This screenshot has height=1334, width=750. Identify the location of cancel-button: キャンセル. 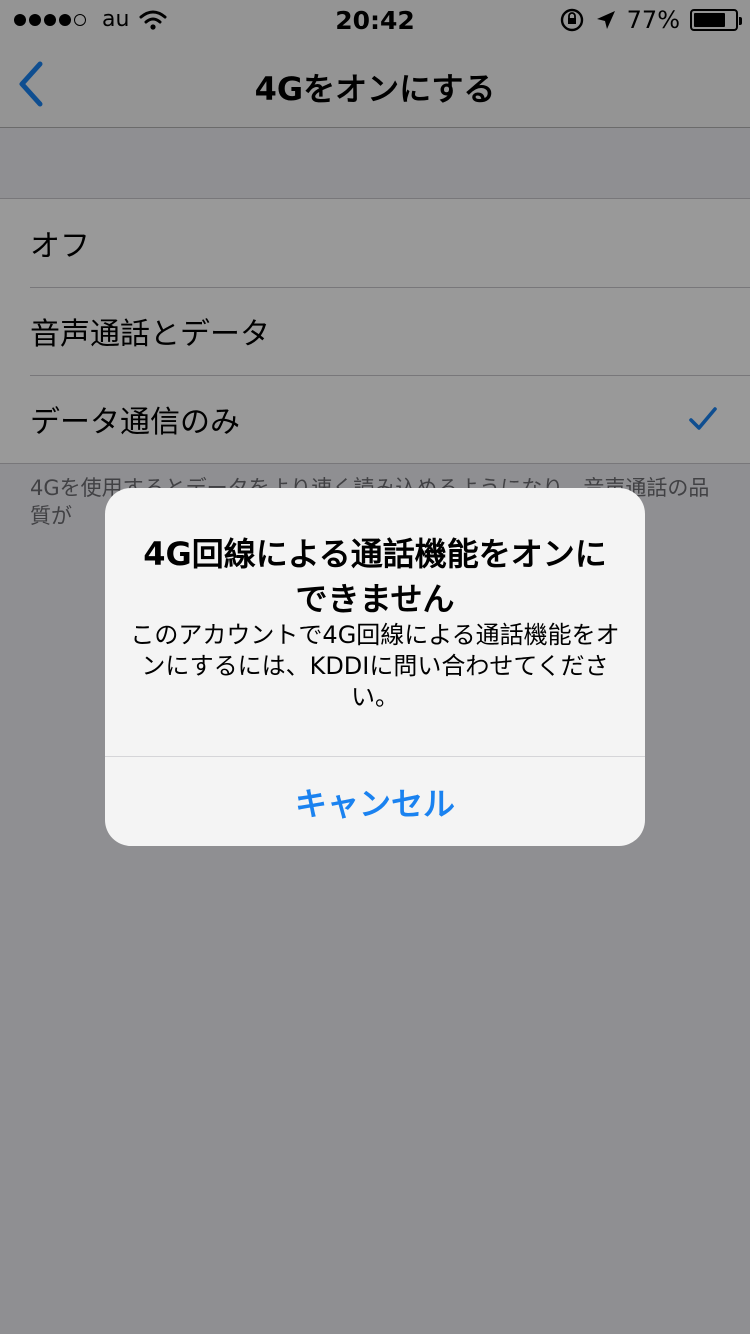
(375, 801).